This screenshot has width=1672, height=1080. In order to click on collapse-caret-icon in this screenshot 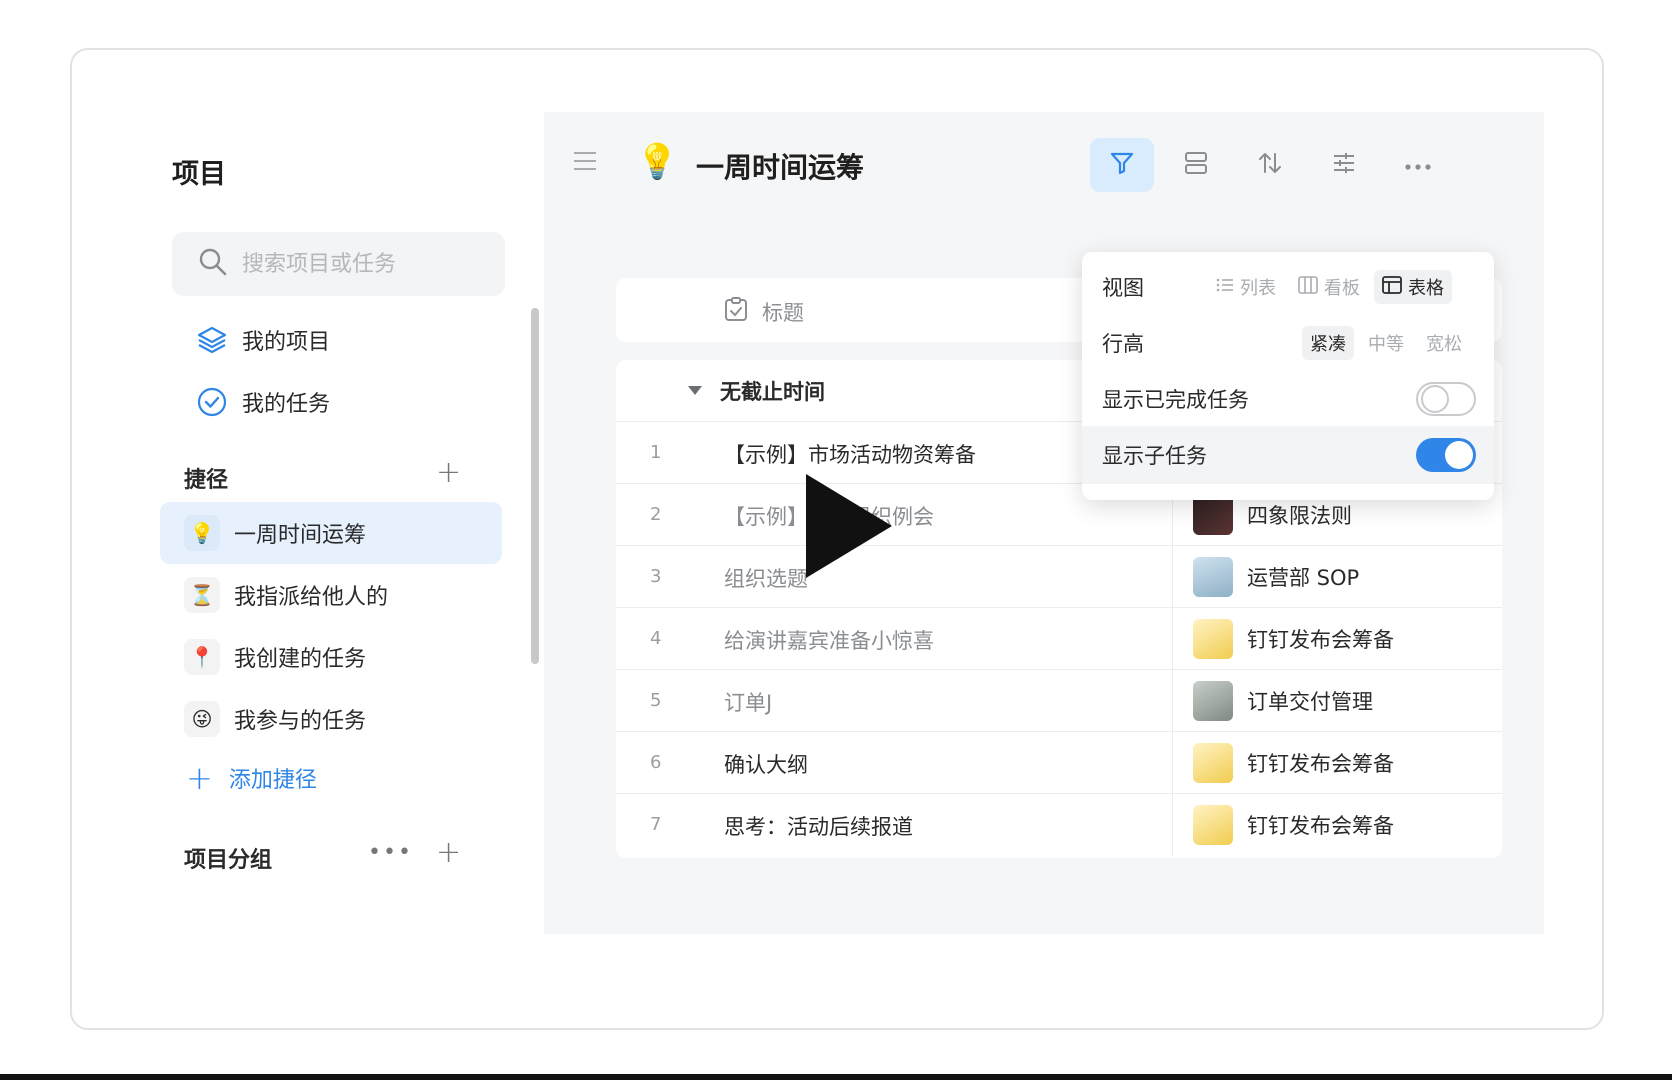, I will do `click(695, 390)`.